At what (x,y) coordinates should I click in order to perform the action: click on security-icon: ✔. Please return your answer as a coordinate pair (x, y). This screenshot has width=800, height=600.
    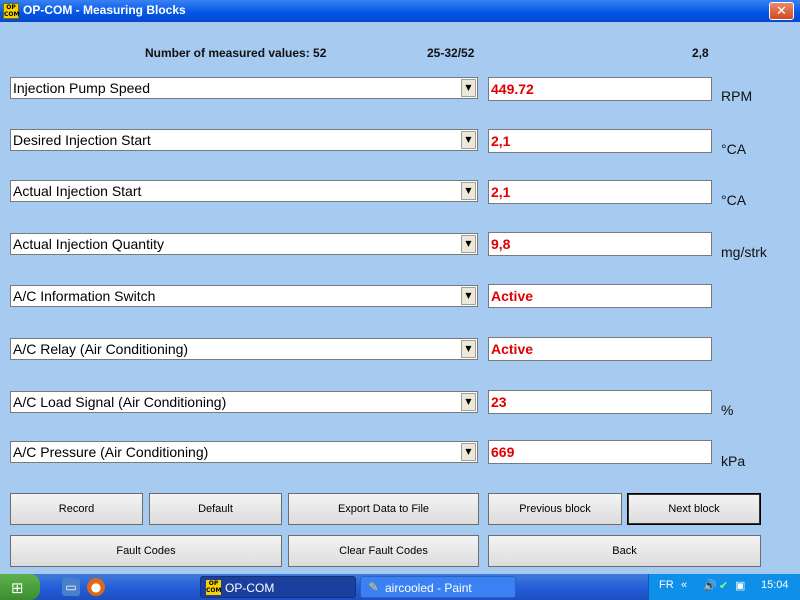
    Looking at the image, I should click on (723, 585).